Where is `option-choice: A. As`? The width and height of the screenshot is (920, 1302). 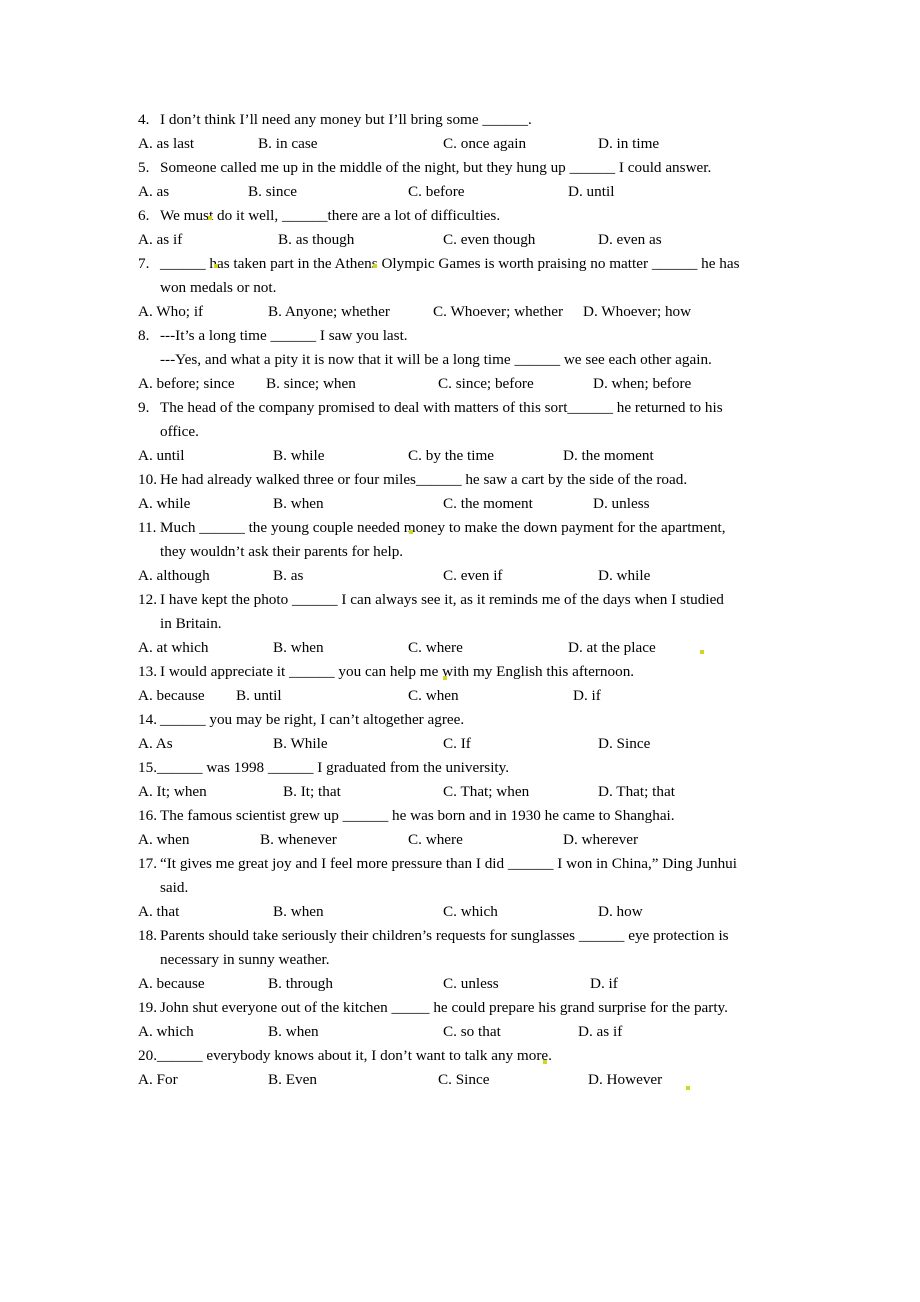 option-choice: A. As is located at coordinates (155, 744).